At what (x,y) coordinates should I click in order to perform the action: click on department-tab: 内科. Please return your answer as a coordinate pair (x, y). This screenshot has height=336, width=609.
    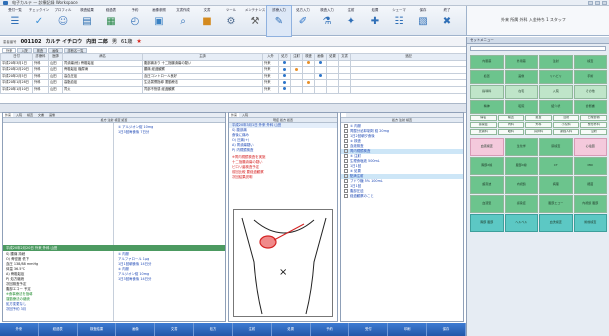
    Looking at the image, I should click on (511, 125).